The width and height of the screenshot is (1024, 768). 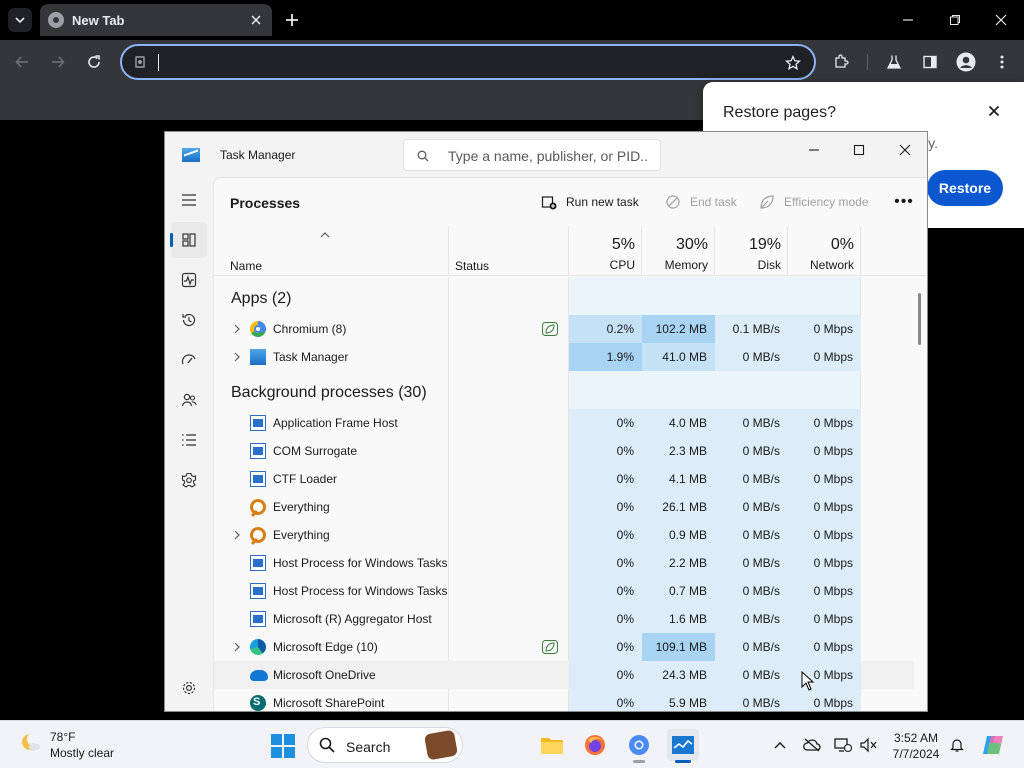 What do you see at coordinates (191, 155) in the screenshot?
I see `task-manager-logo-icon` at bounding box center [191, 155].